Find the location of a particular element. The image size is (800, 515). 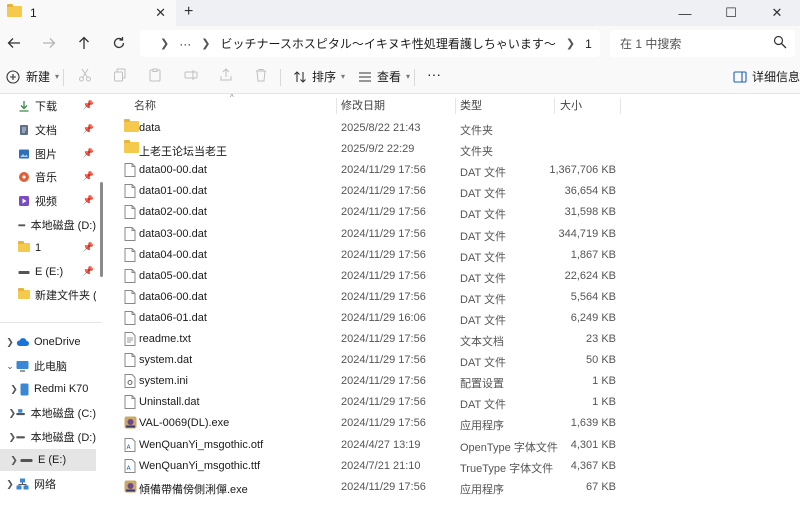

sidebar-item-redmi: ❯ Redmi K70 is located at coordinates (52, 389).